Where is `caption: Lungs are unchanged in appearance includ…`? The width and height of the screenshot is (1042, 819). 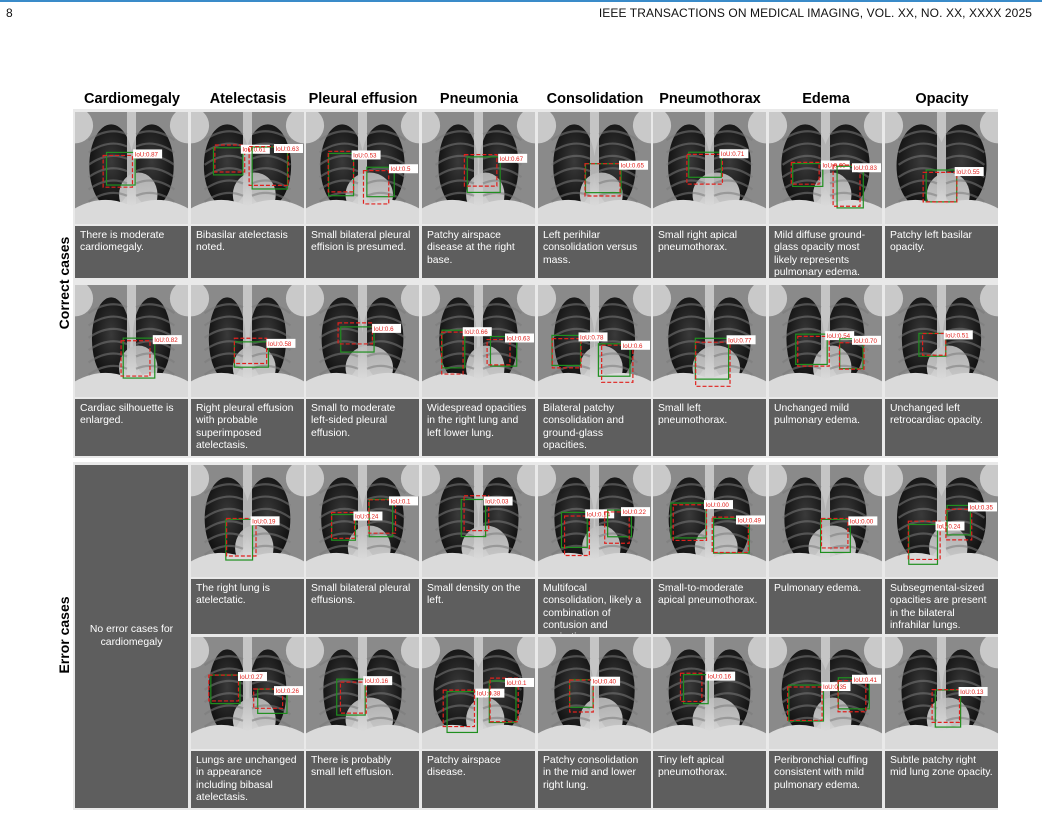
caption: Lungs are unchanged in appearance includ… is located at coordinates (247, 779).